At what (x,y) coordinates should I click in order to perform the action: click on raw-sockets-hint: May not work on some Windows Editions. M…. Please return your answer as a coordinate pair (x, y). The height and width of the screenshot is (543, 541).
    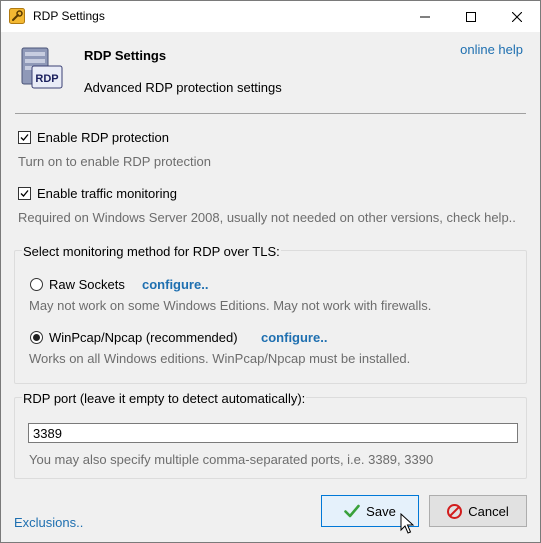
    Looking at the image, I should click on (230, 305).